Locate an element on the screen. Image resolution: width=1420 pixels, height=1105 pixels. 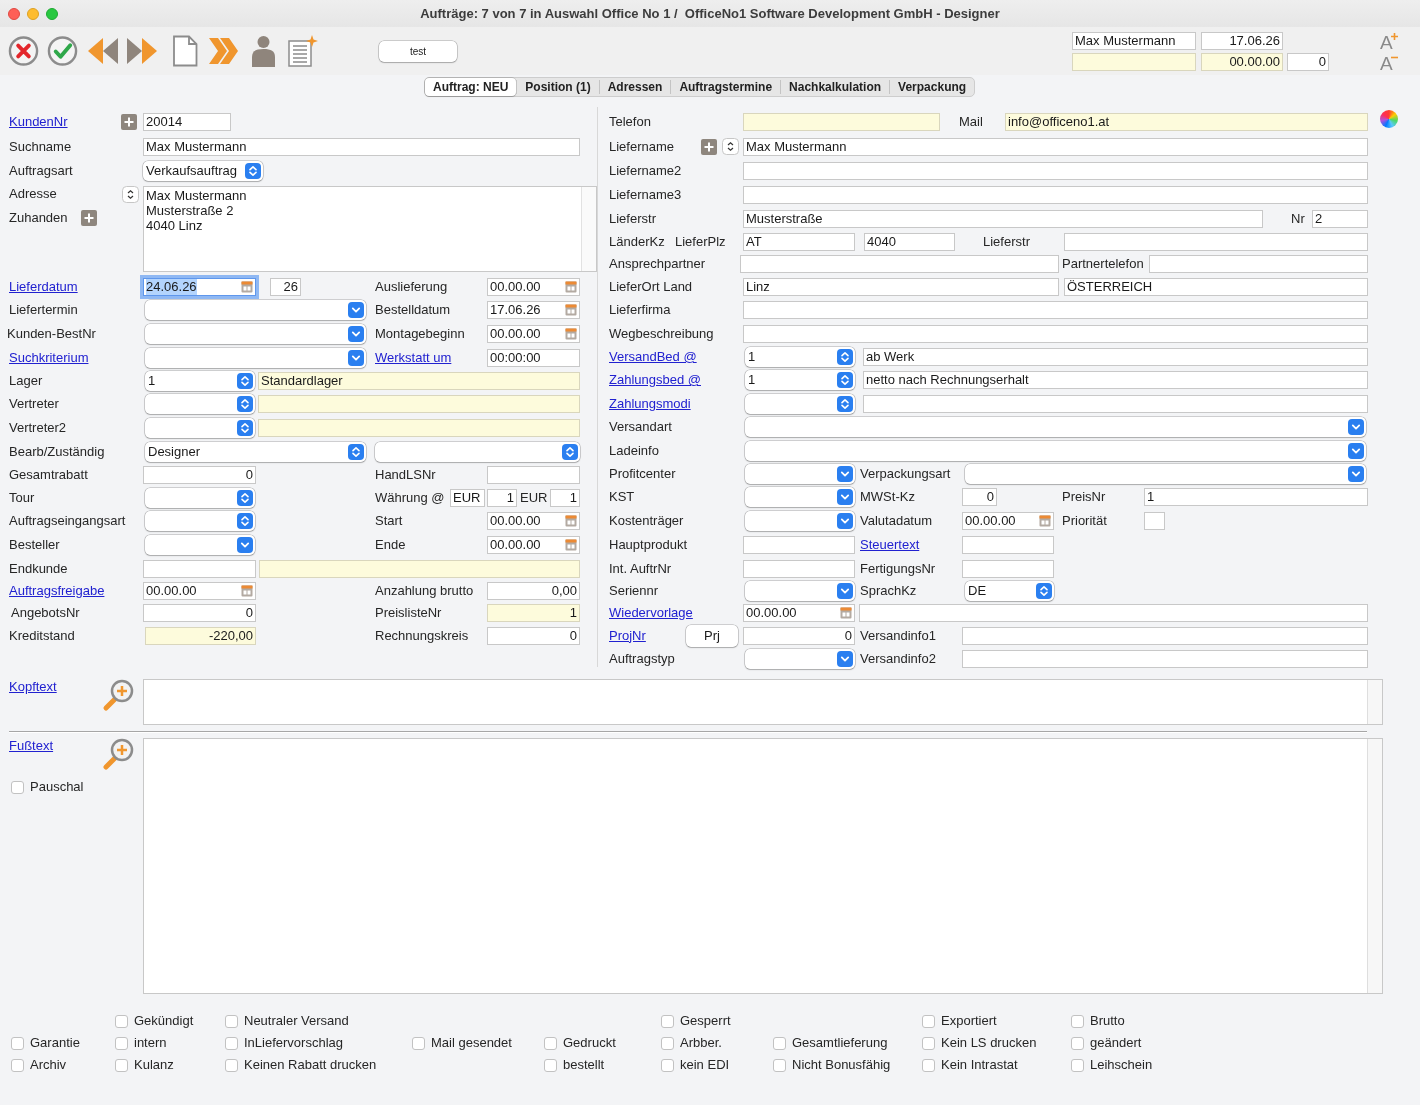
field-link: Zahlungsbed @ is located at coordinates (655, 380).